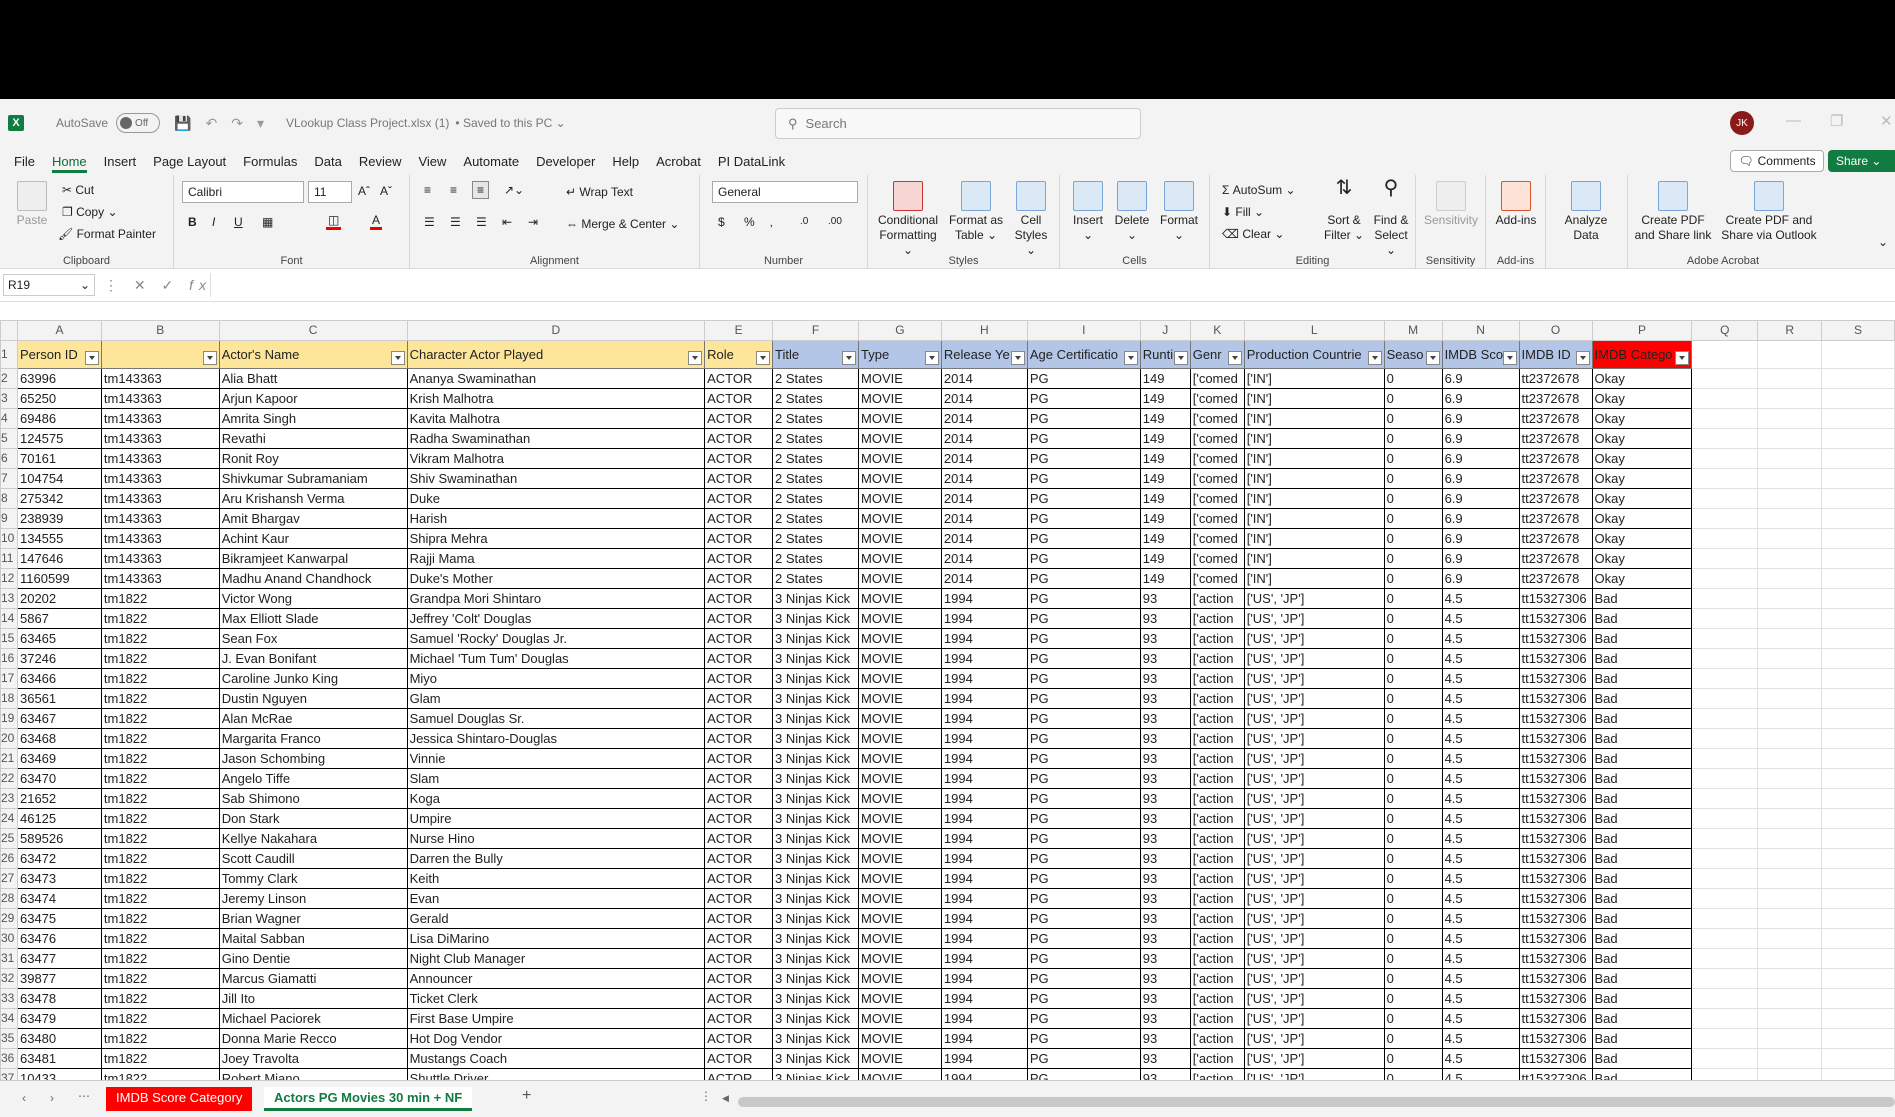 This screenshot has width=1895, height=1117. Describe the element at coordinates (556, 678) in the screenshot. I see `table-cell: Miyo` at that location.